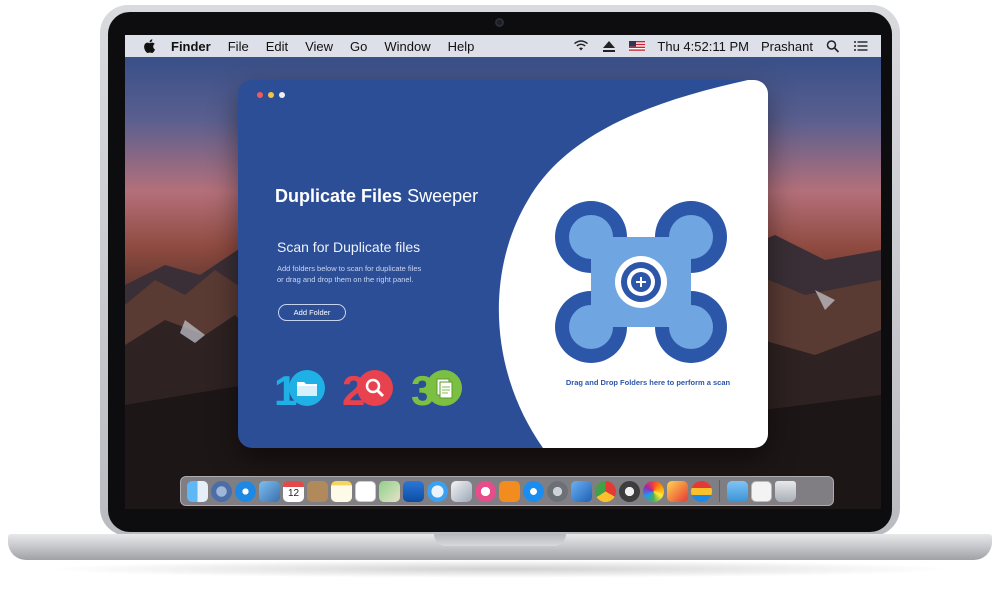 This screenshot has width=1000, height=604. Describe the element at coordinates (609, 46) in the screenshot. I see `eject-icon` at that location.